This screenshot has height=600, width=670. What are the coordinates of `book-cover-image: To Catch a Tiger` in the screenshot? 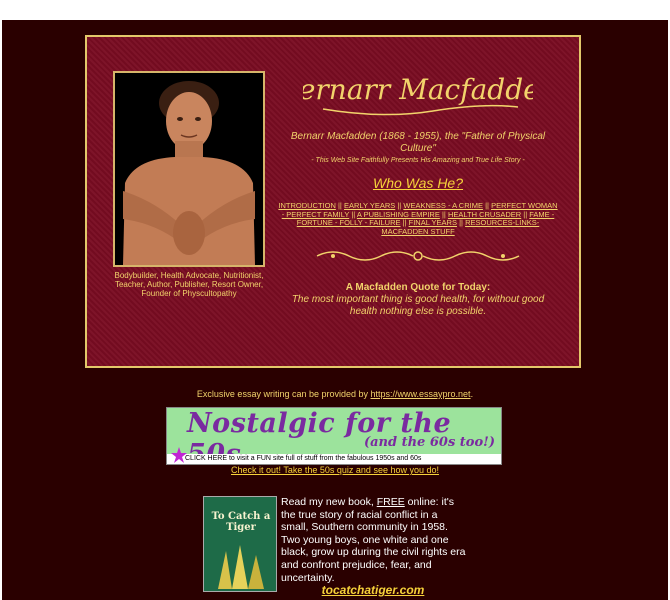 It's located at (240, 544).